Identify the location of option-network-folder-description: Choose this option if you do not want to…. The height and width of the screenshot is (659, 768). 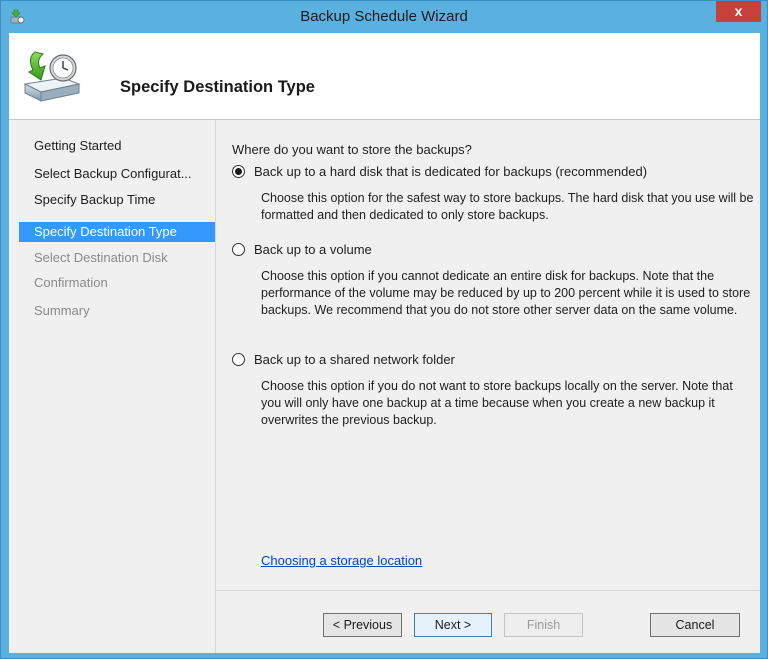
(497, 403).